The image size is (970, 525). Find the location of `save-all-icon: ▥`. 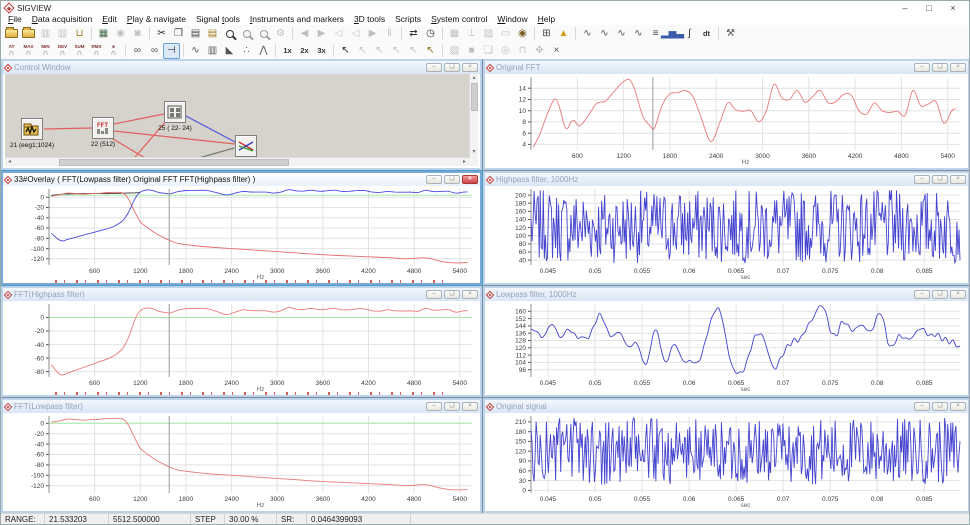

save-all-icon: ▥ is located at coordinates (62, 34).